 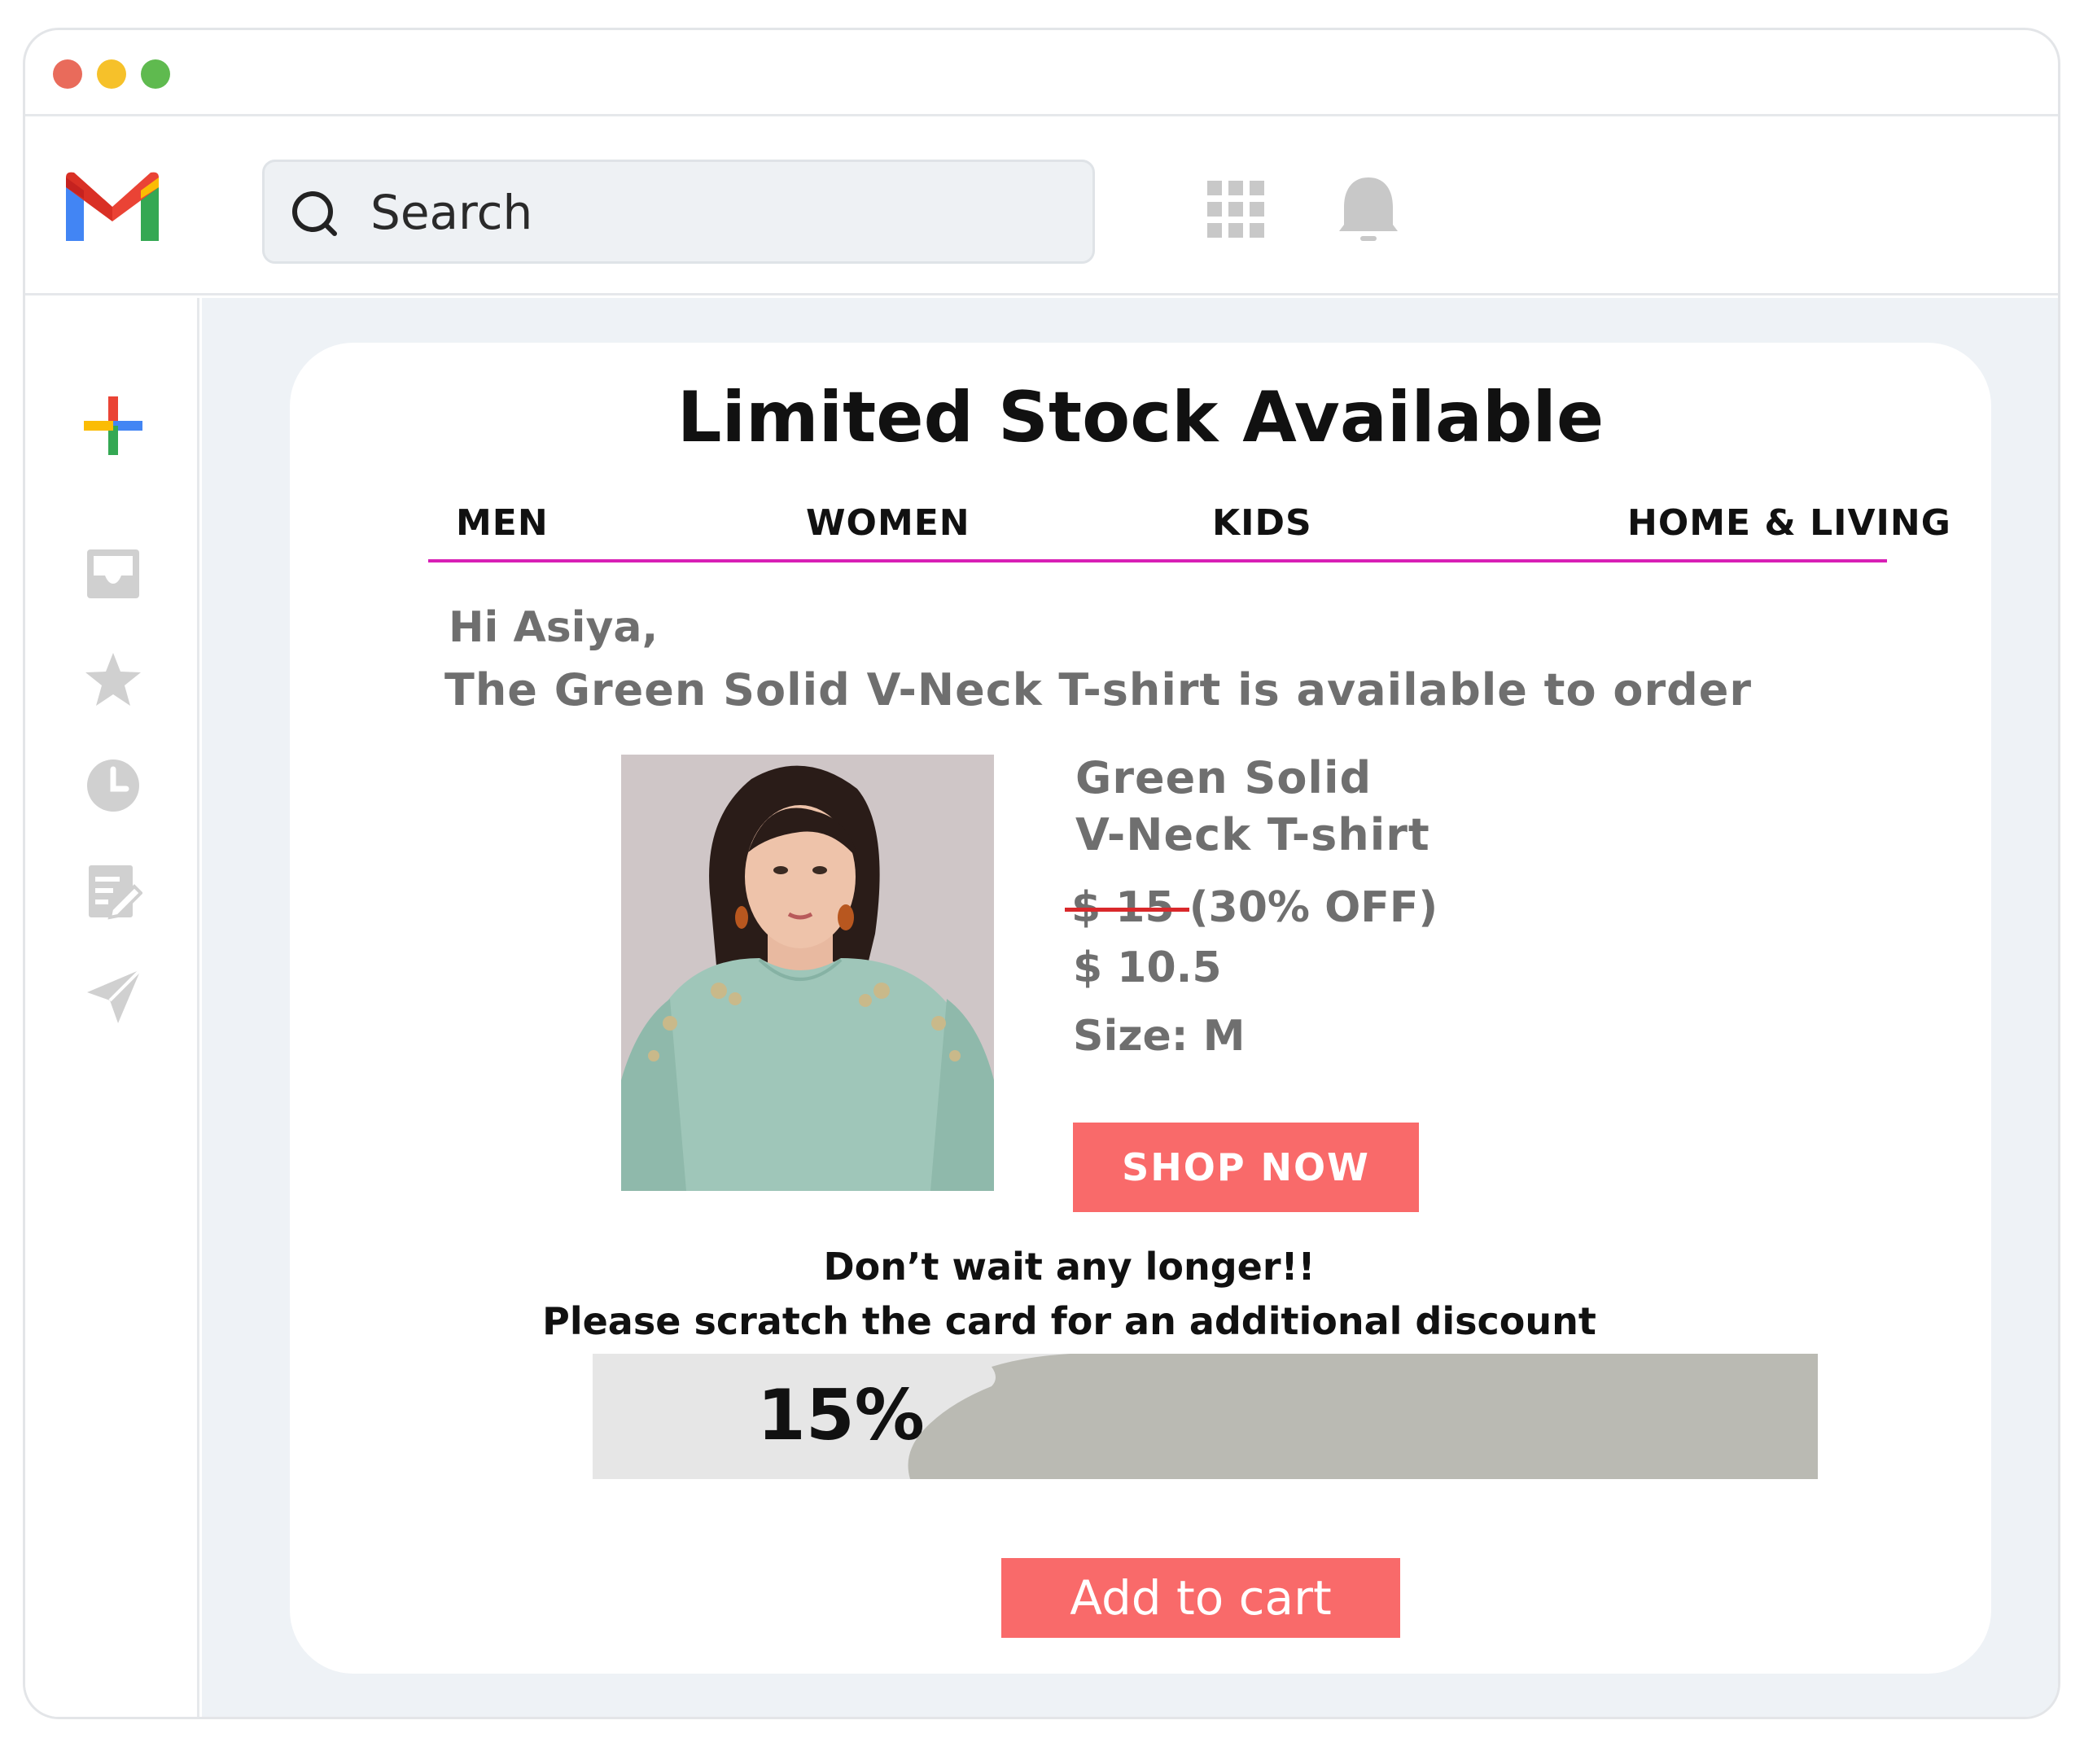 I want to click on app-header, so click(x=1041, y=207).